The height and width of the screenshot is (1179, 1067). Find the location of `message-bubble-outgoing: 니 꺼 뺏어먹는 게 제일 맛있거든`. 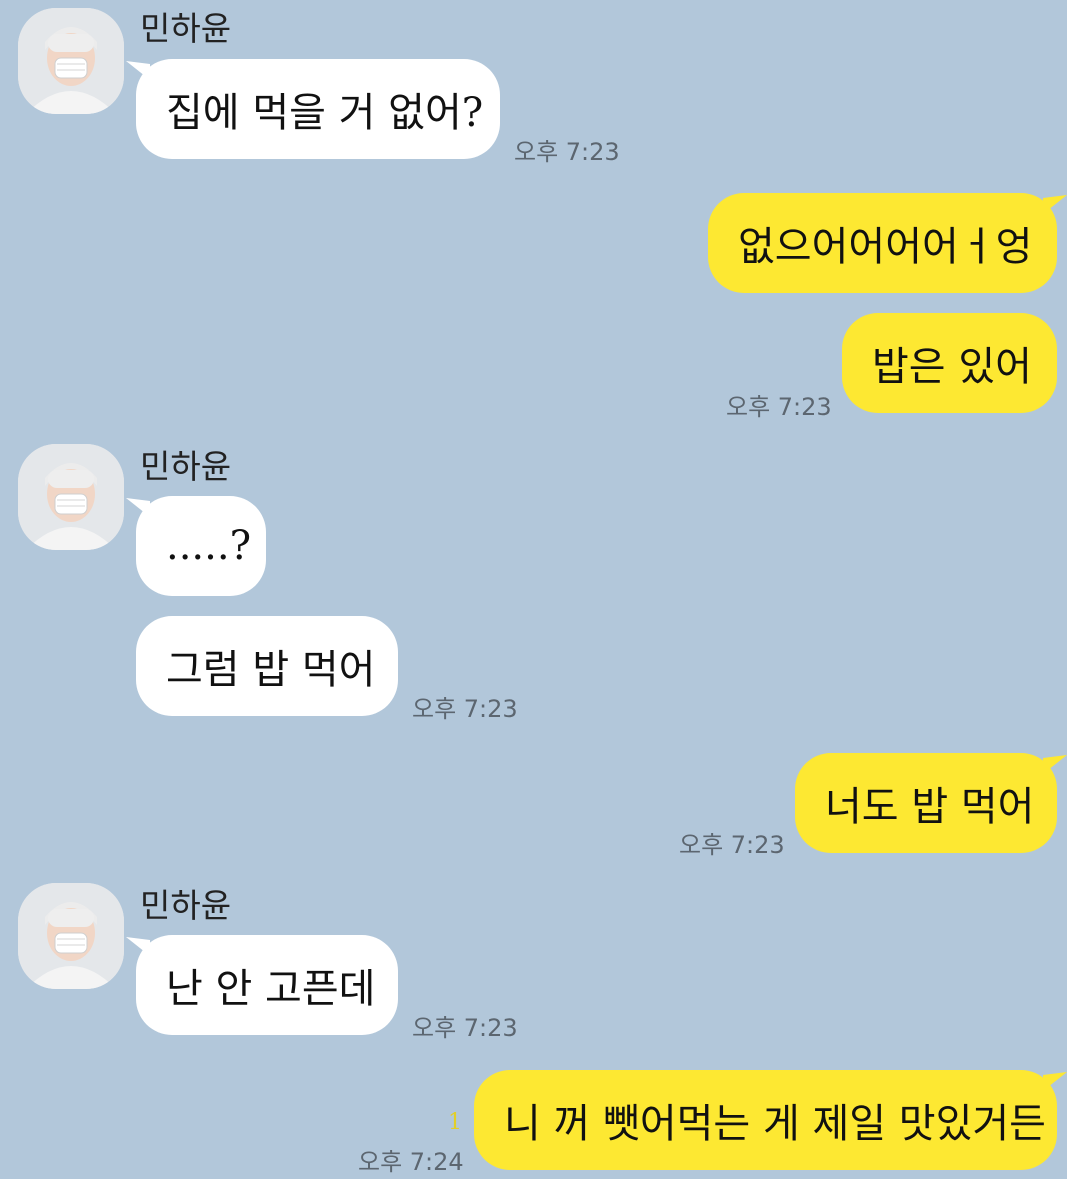

message-bubble-outgoing: 니 꺼 뺏어먹는 게 제일 맛있거든 is located at coordinates (765, 1120).